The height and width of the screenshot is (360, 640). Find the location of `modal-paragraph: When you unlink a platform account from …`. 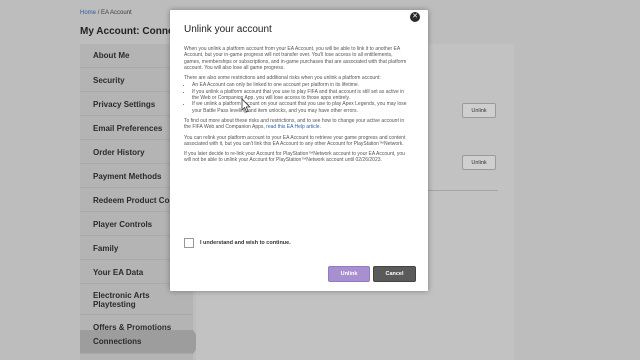

modal-paragraph: When you unlink a platform account from … is located at coordinates (295, 58).